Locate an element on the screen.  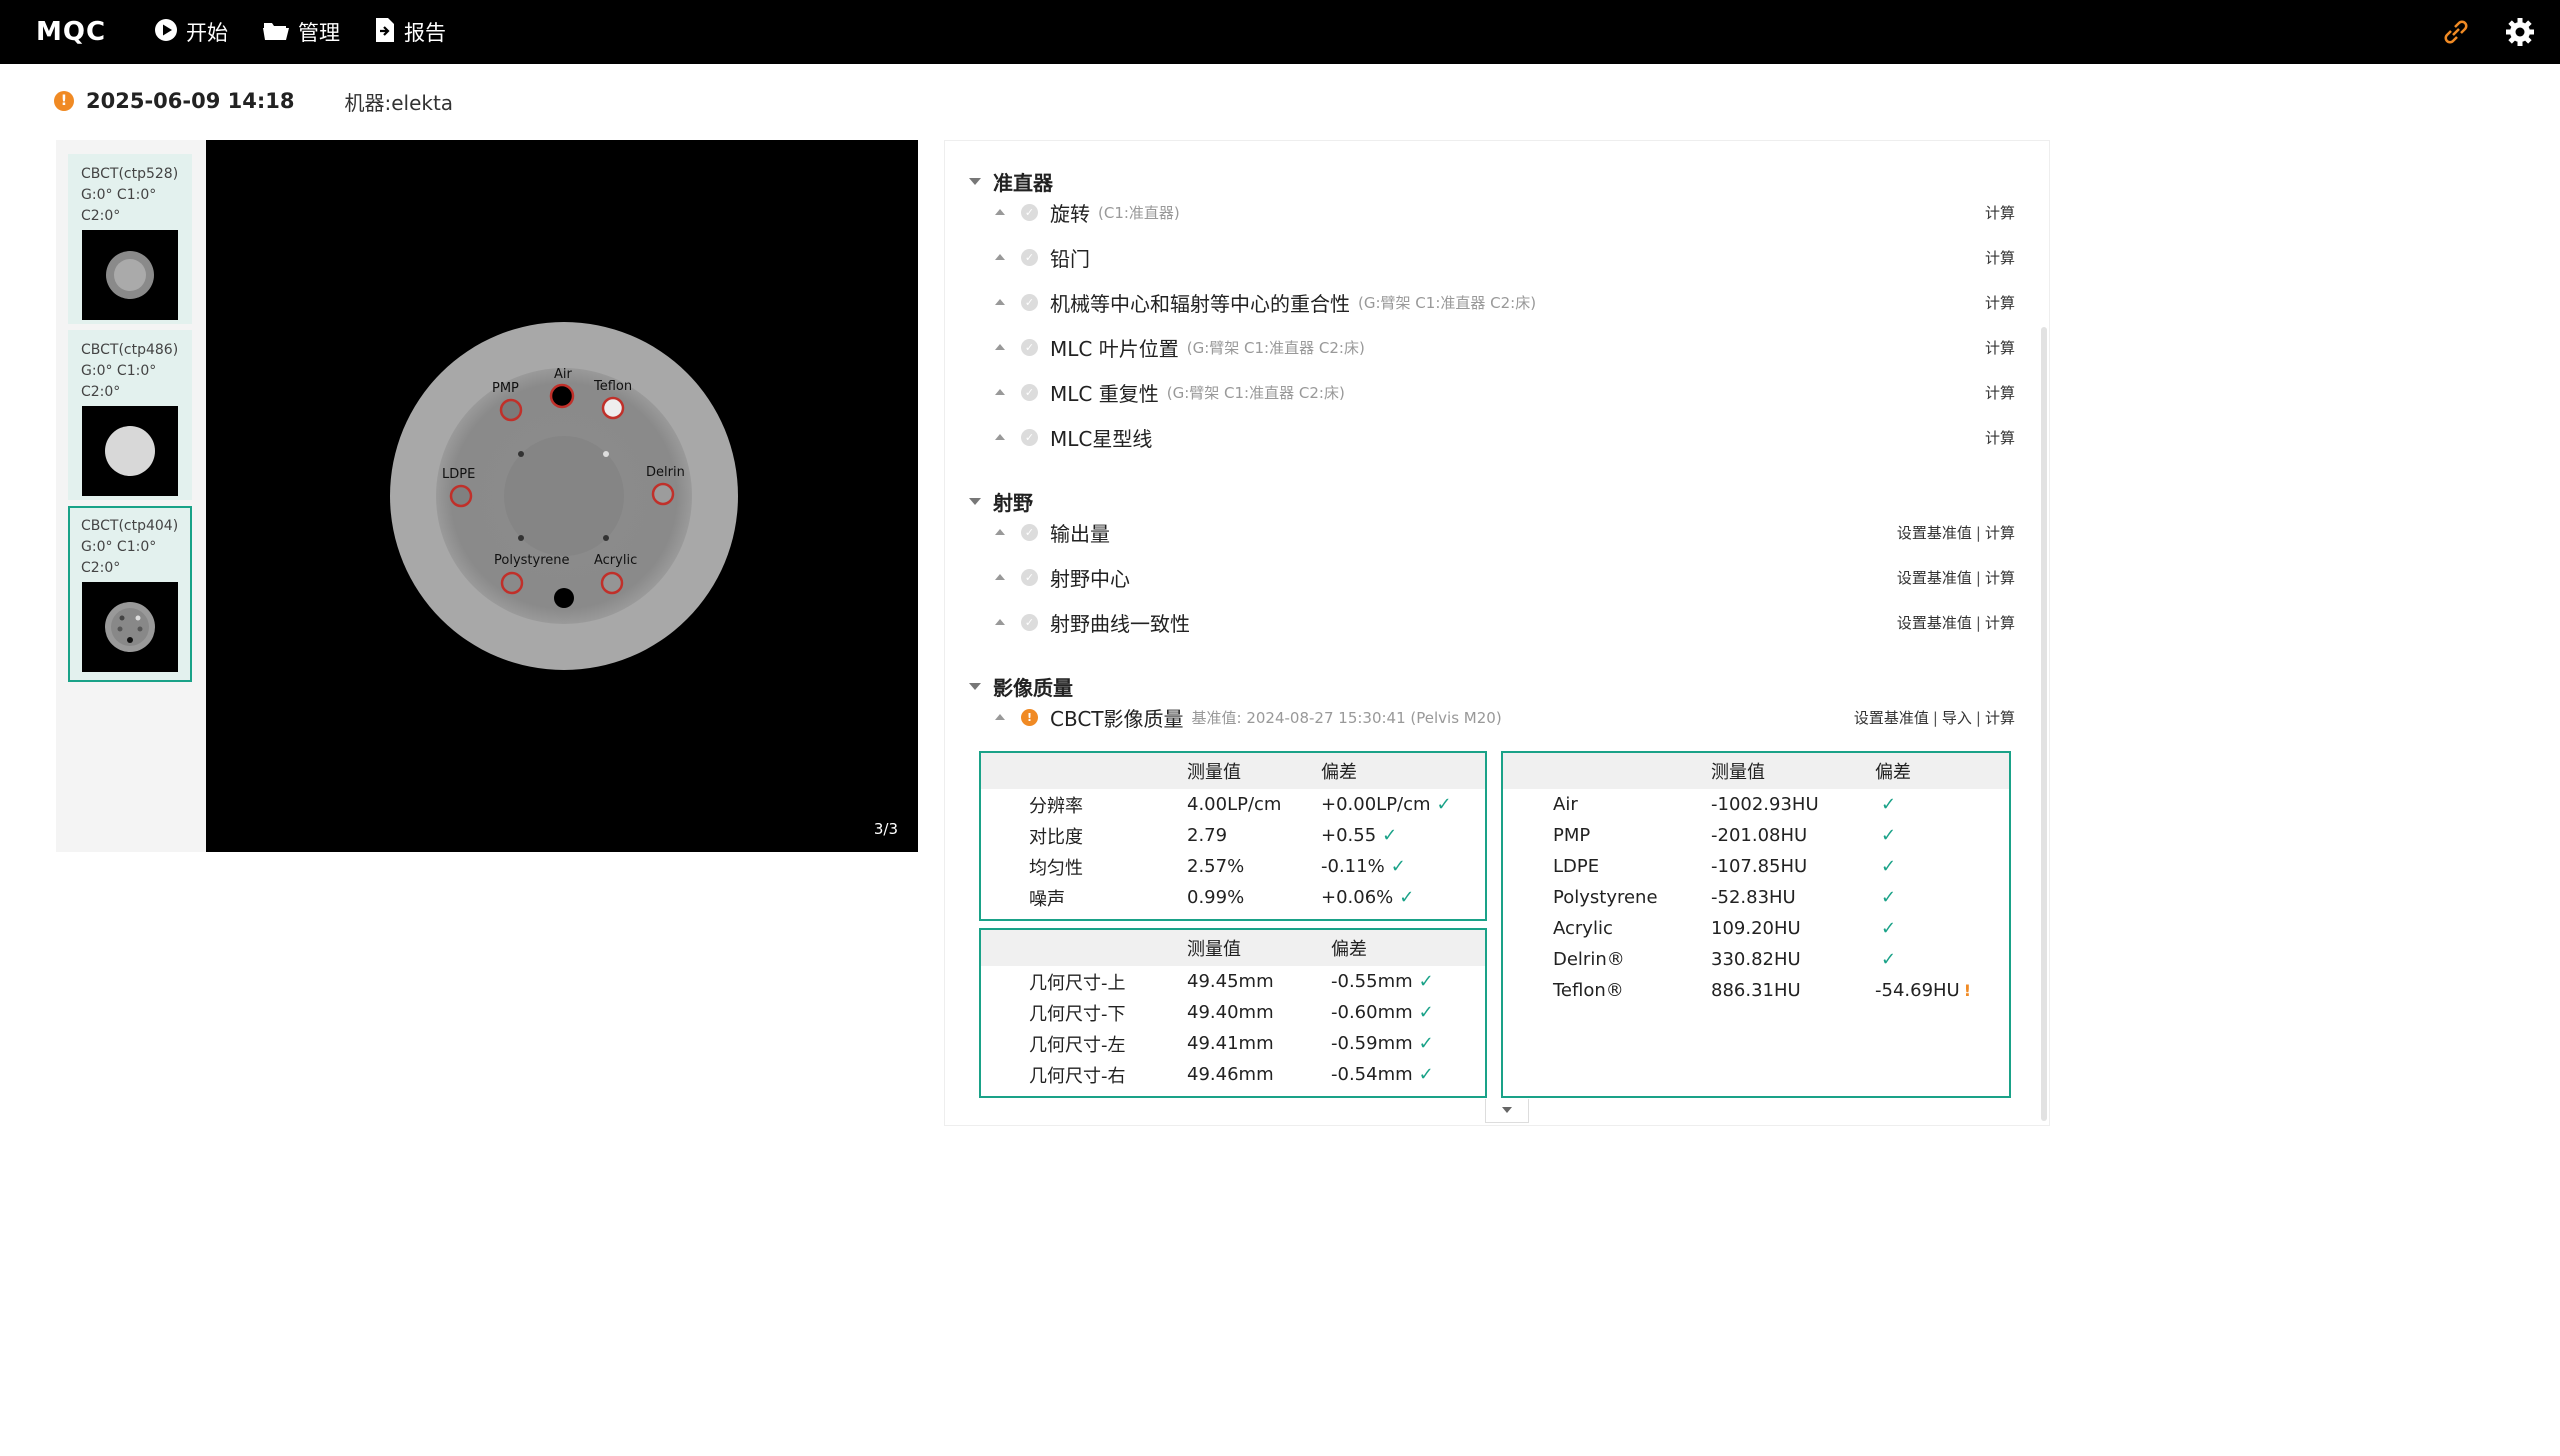
nav-manage-label: 管理 is located at coordinates (319, 33).